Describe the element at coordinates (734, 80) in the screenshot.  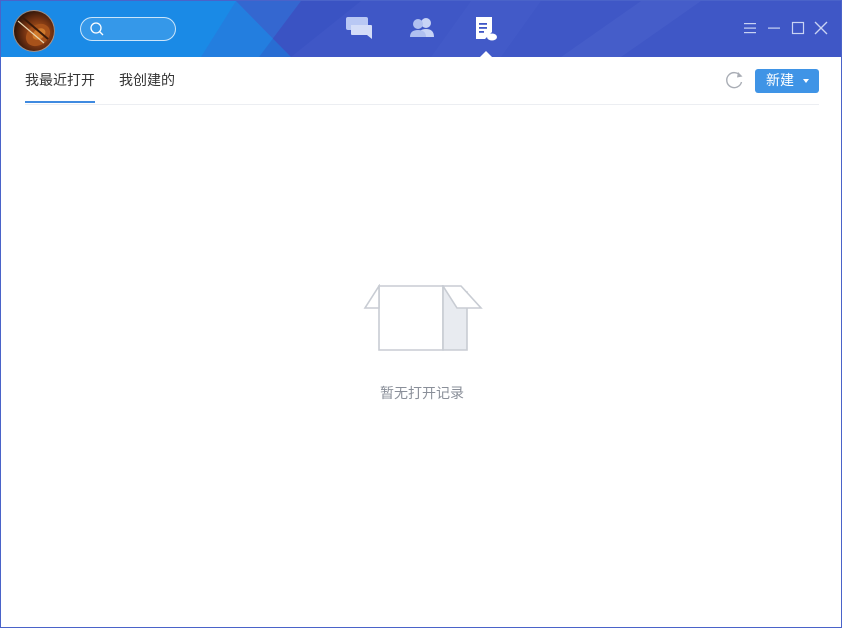
I see `refresh-icon` at that location.